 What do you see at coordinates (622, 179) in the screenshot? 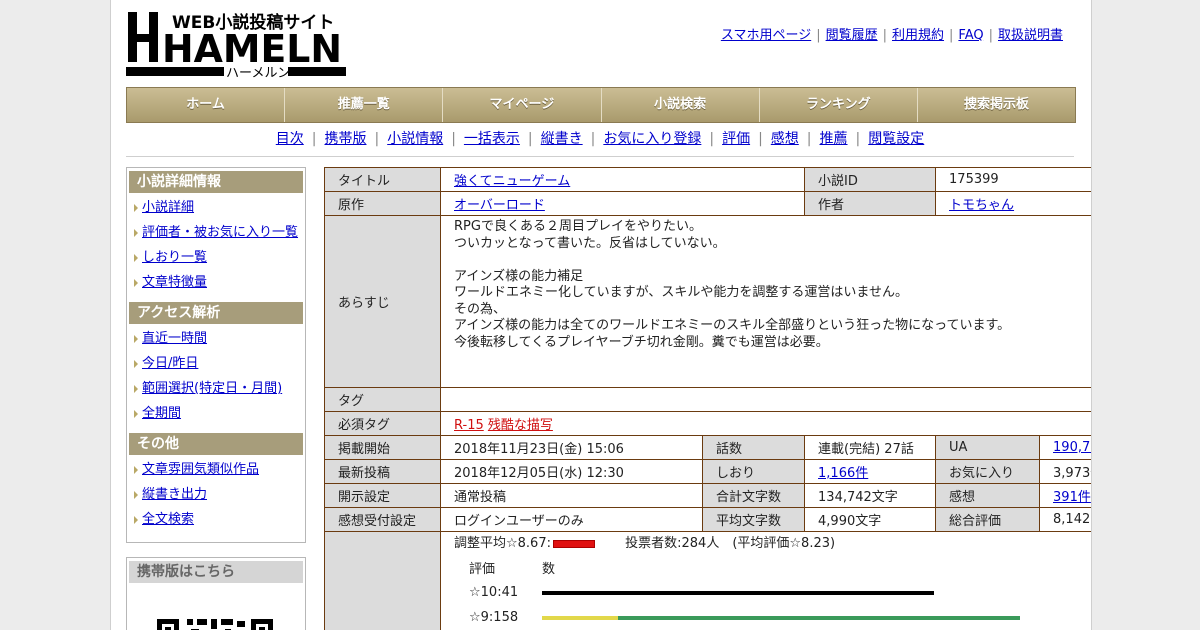
I see `title-cell: 強くてニューゲーム` at bounding box center [622, 179].